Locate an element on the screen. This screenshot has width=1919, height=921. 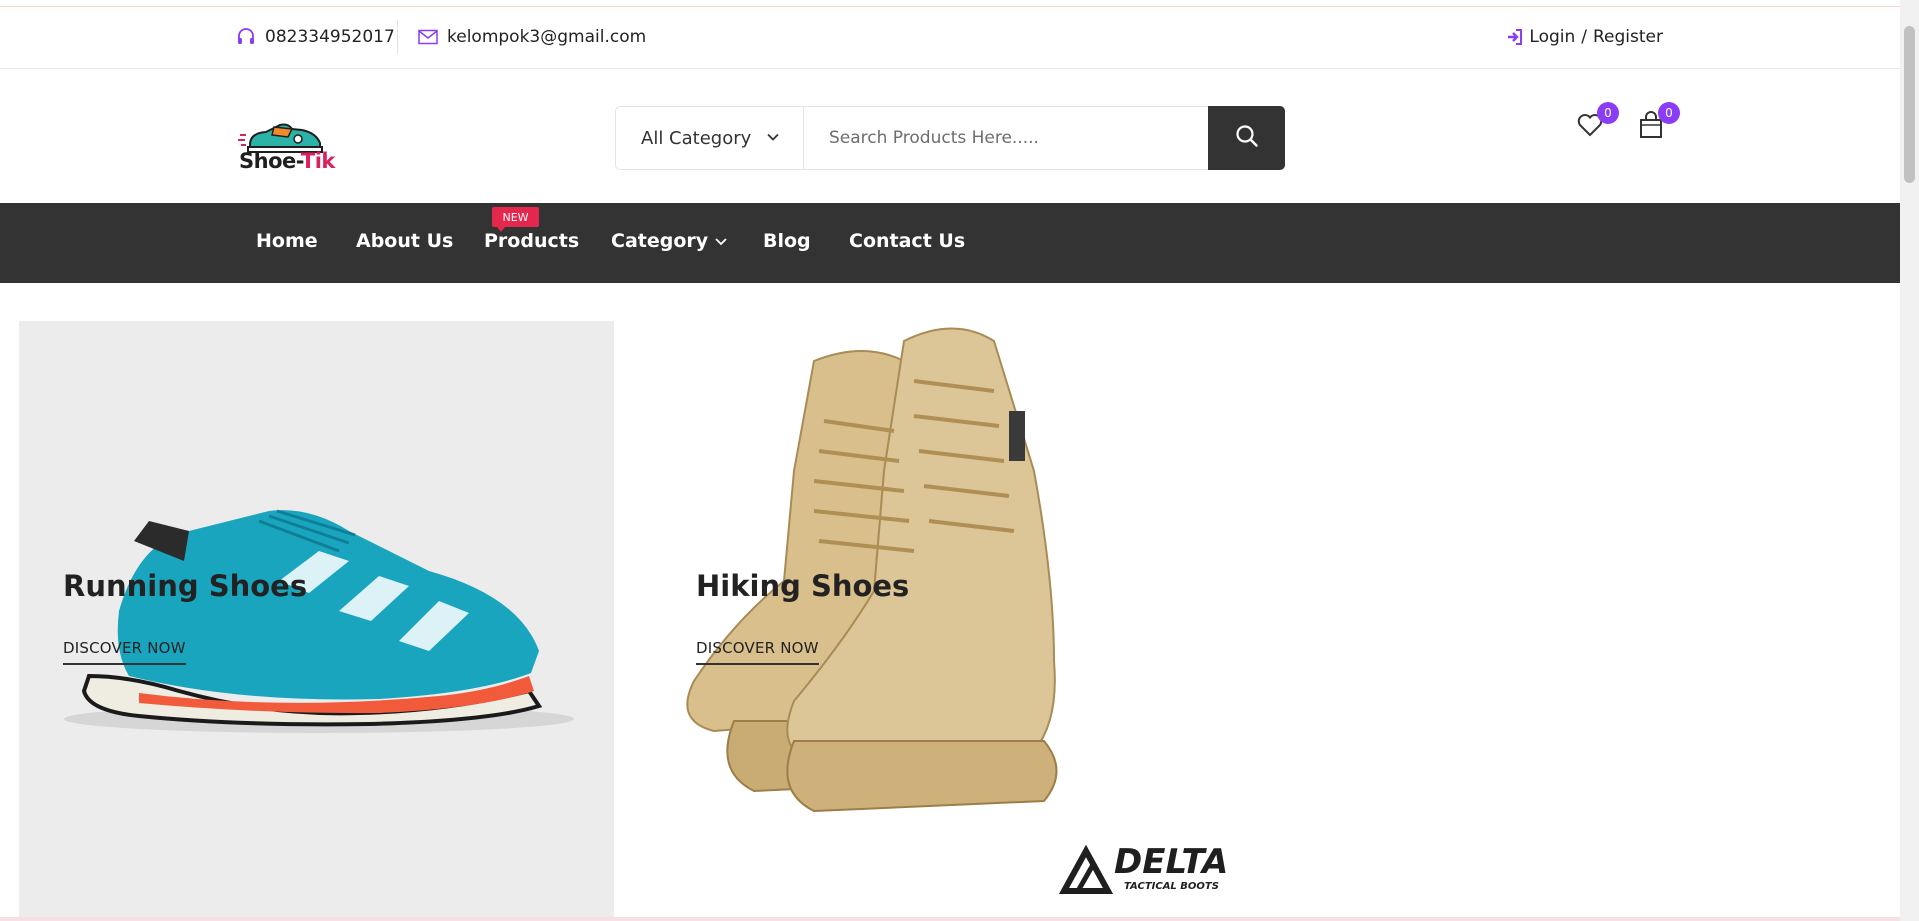
phone-contact: 082334952017 is located at coordinates (315, 37).